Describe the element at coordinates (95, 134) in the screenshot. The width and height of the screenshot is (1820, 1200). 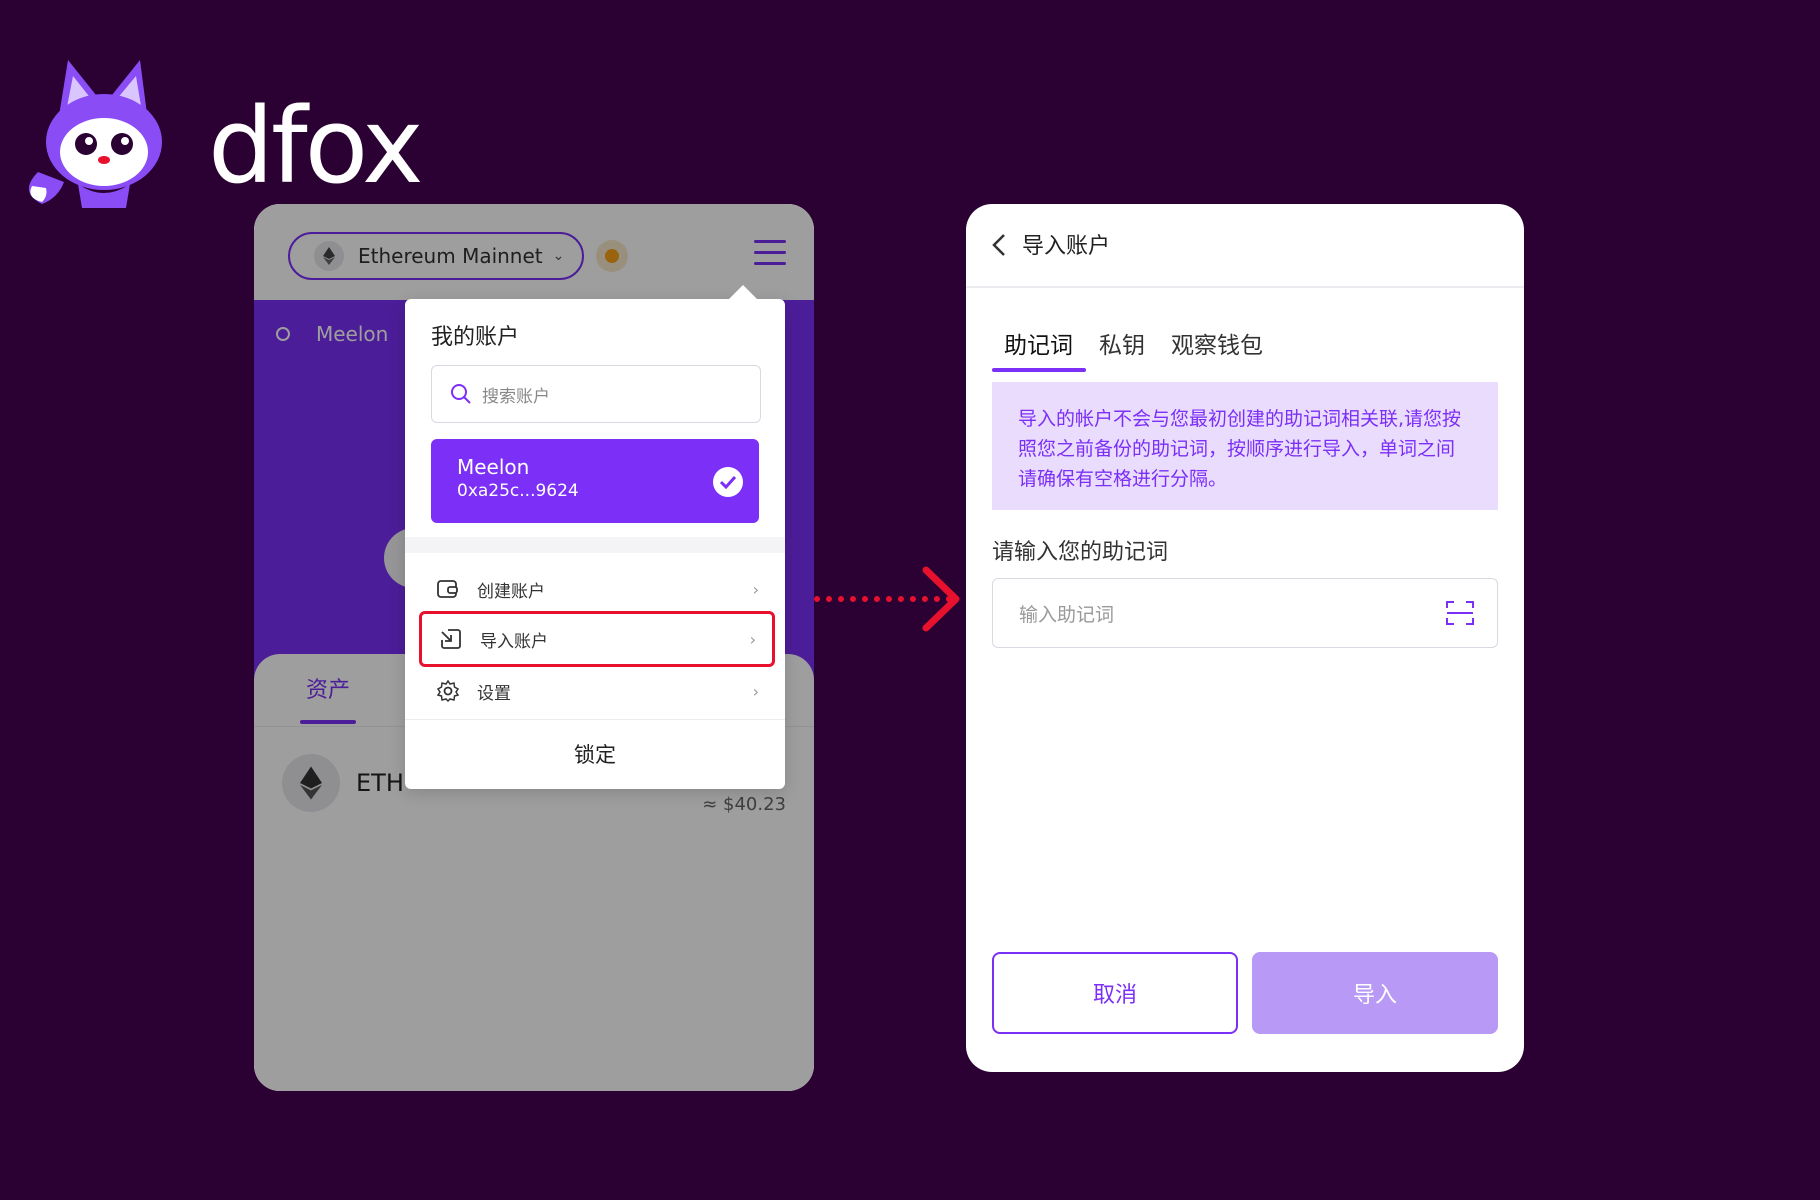
I see `fox-mascot-icon` at that location.